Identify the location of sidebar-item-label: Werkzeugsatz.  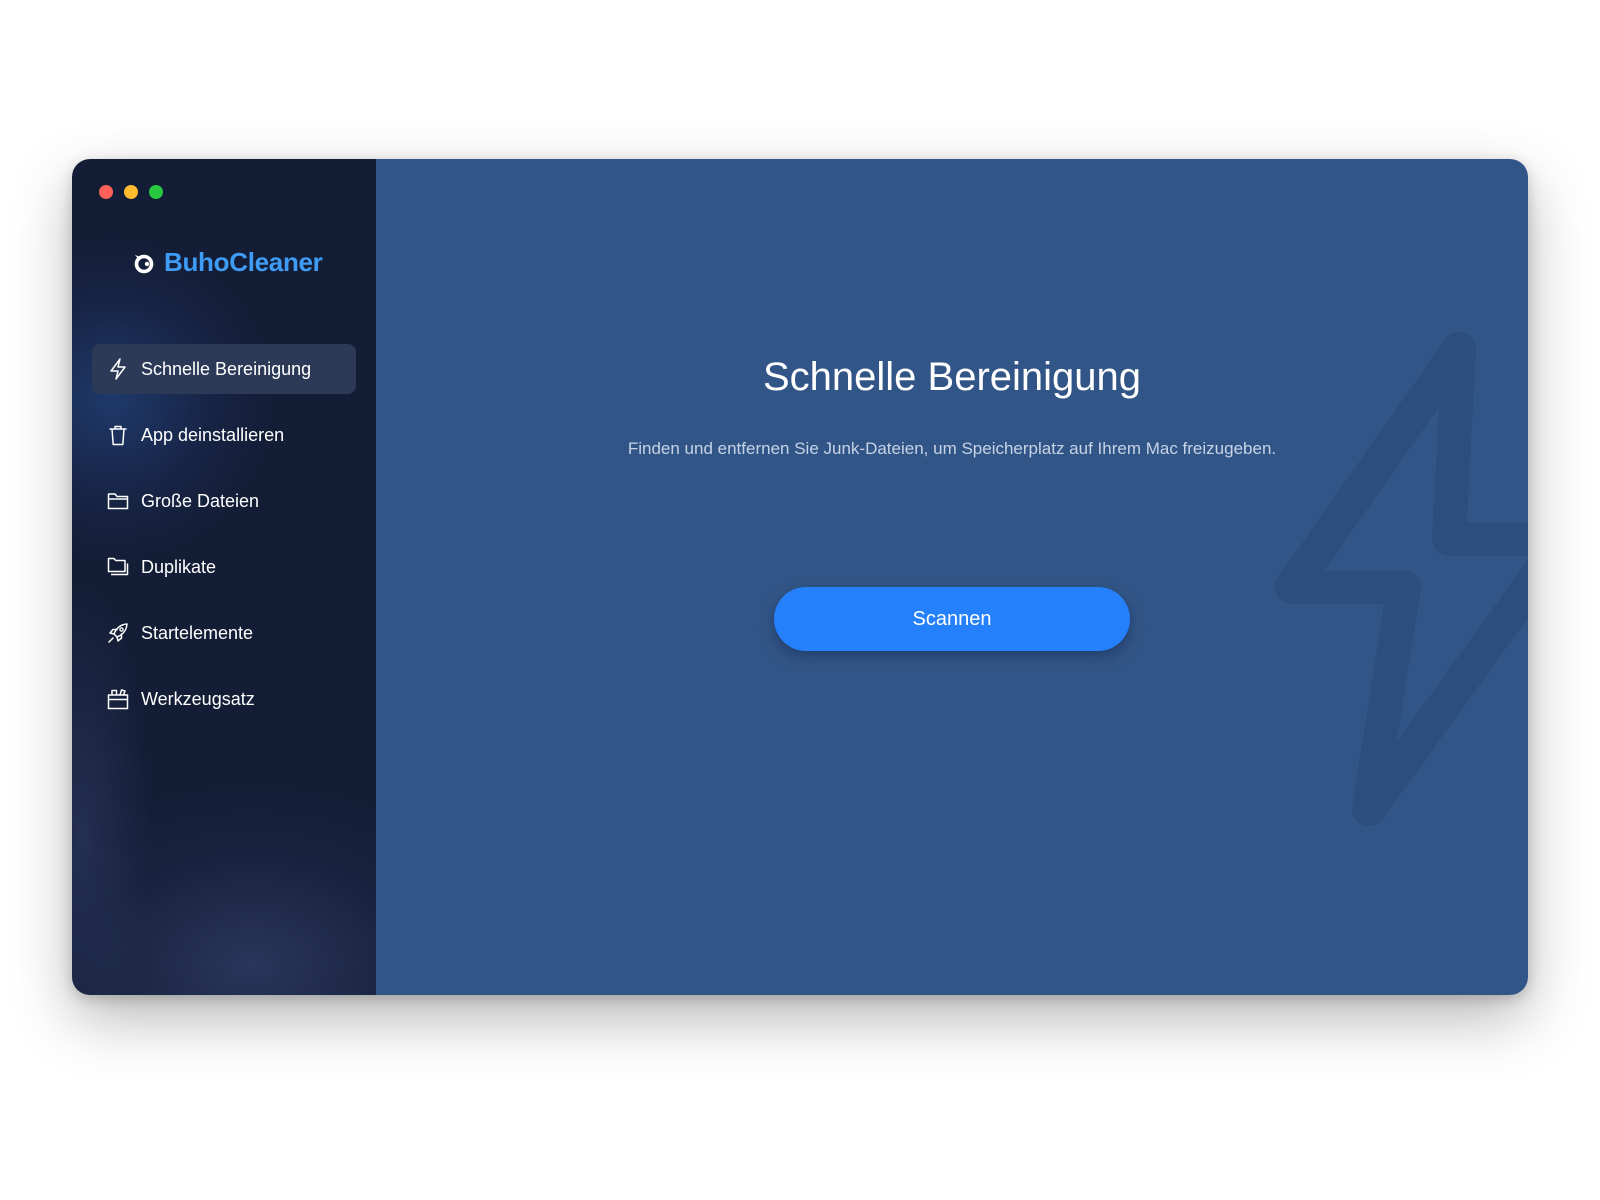
(198, 698).